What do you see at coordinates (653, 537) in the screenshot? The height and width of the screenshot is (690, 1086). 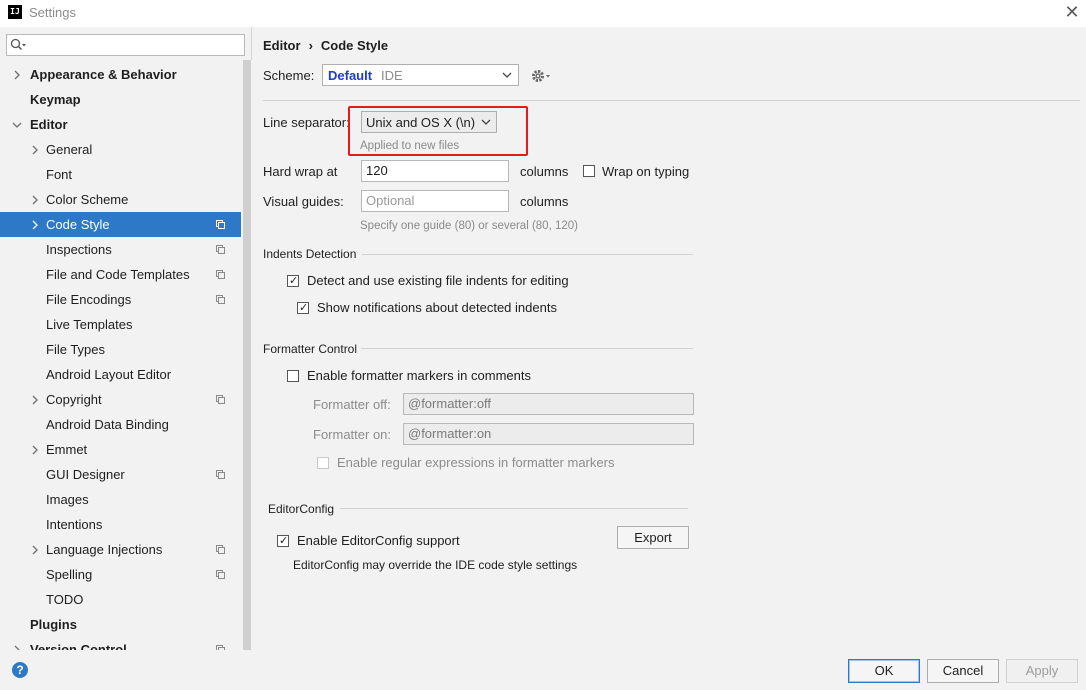 I see `export-button: Export` at bounding box center [653, 537].